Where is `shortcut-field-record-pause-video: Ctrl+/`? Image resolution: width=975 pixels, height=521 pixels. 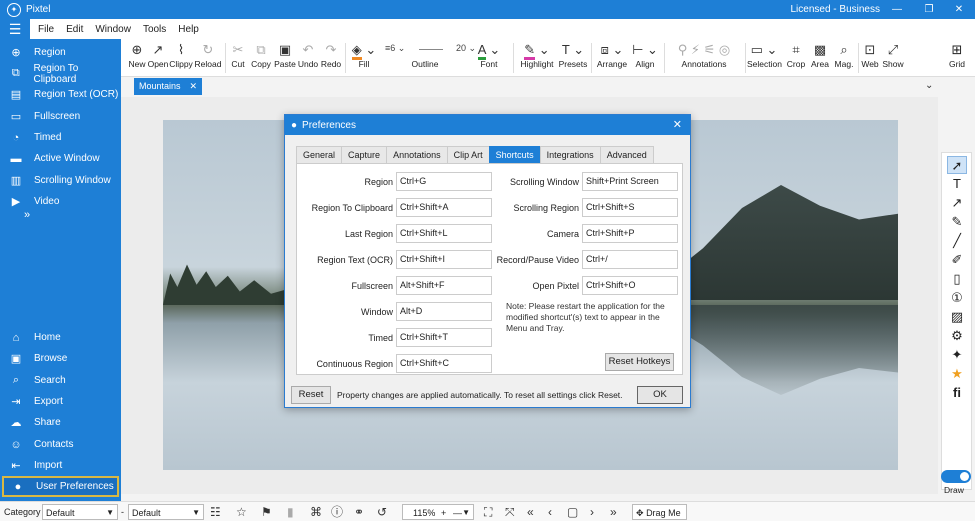
shortcut-field-record-pause-video: Ctrl+/ is located at coordinates (630, 259).